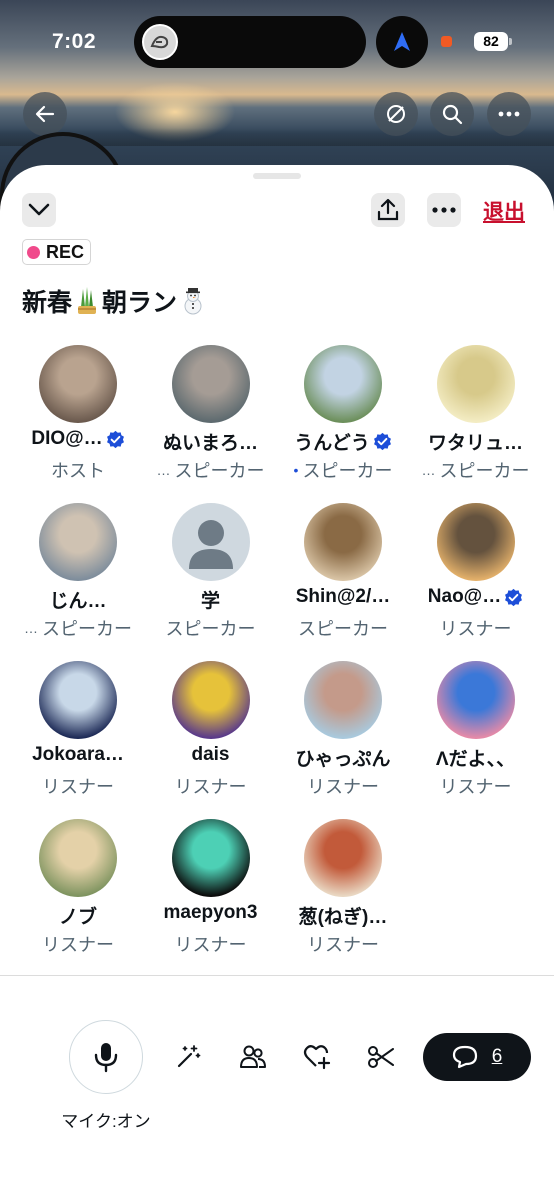 This screenshot has height=1200, width=554. Describe the element at coordinates (343, 757) in the screenshot. I see `participant-name-row: ひゃっぷん` at that location.